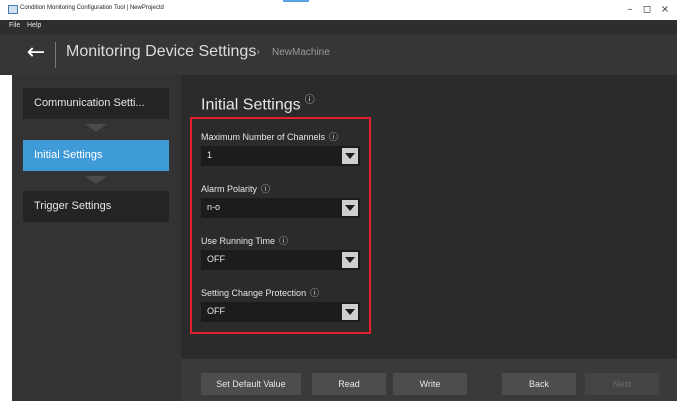 The image size is (677, 401). I want to click on field-label-running-time: Use Running Time ⓘ, so click(244, 240).